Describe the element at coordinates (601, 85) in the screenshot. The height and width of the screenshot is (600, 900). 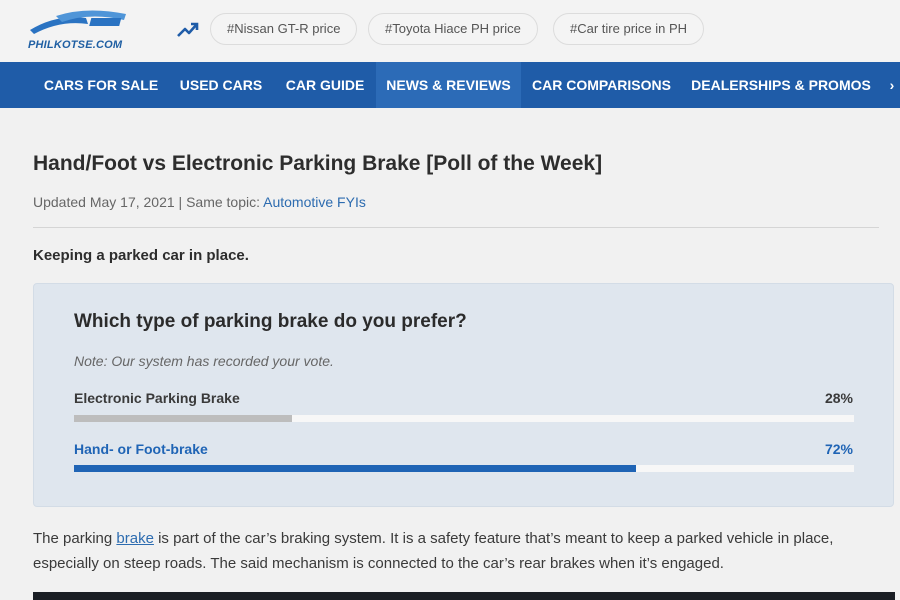
I see `nav-item-car-comparisons: CAR COMPARISONS` at that location.